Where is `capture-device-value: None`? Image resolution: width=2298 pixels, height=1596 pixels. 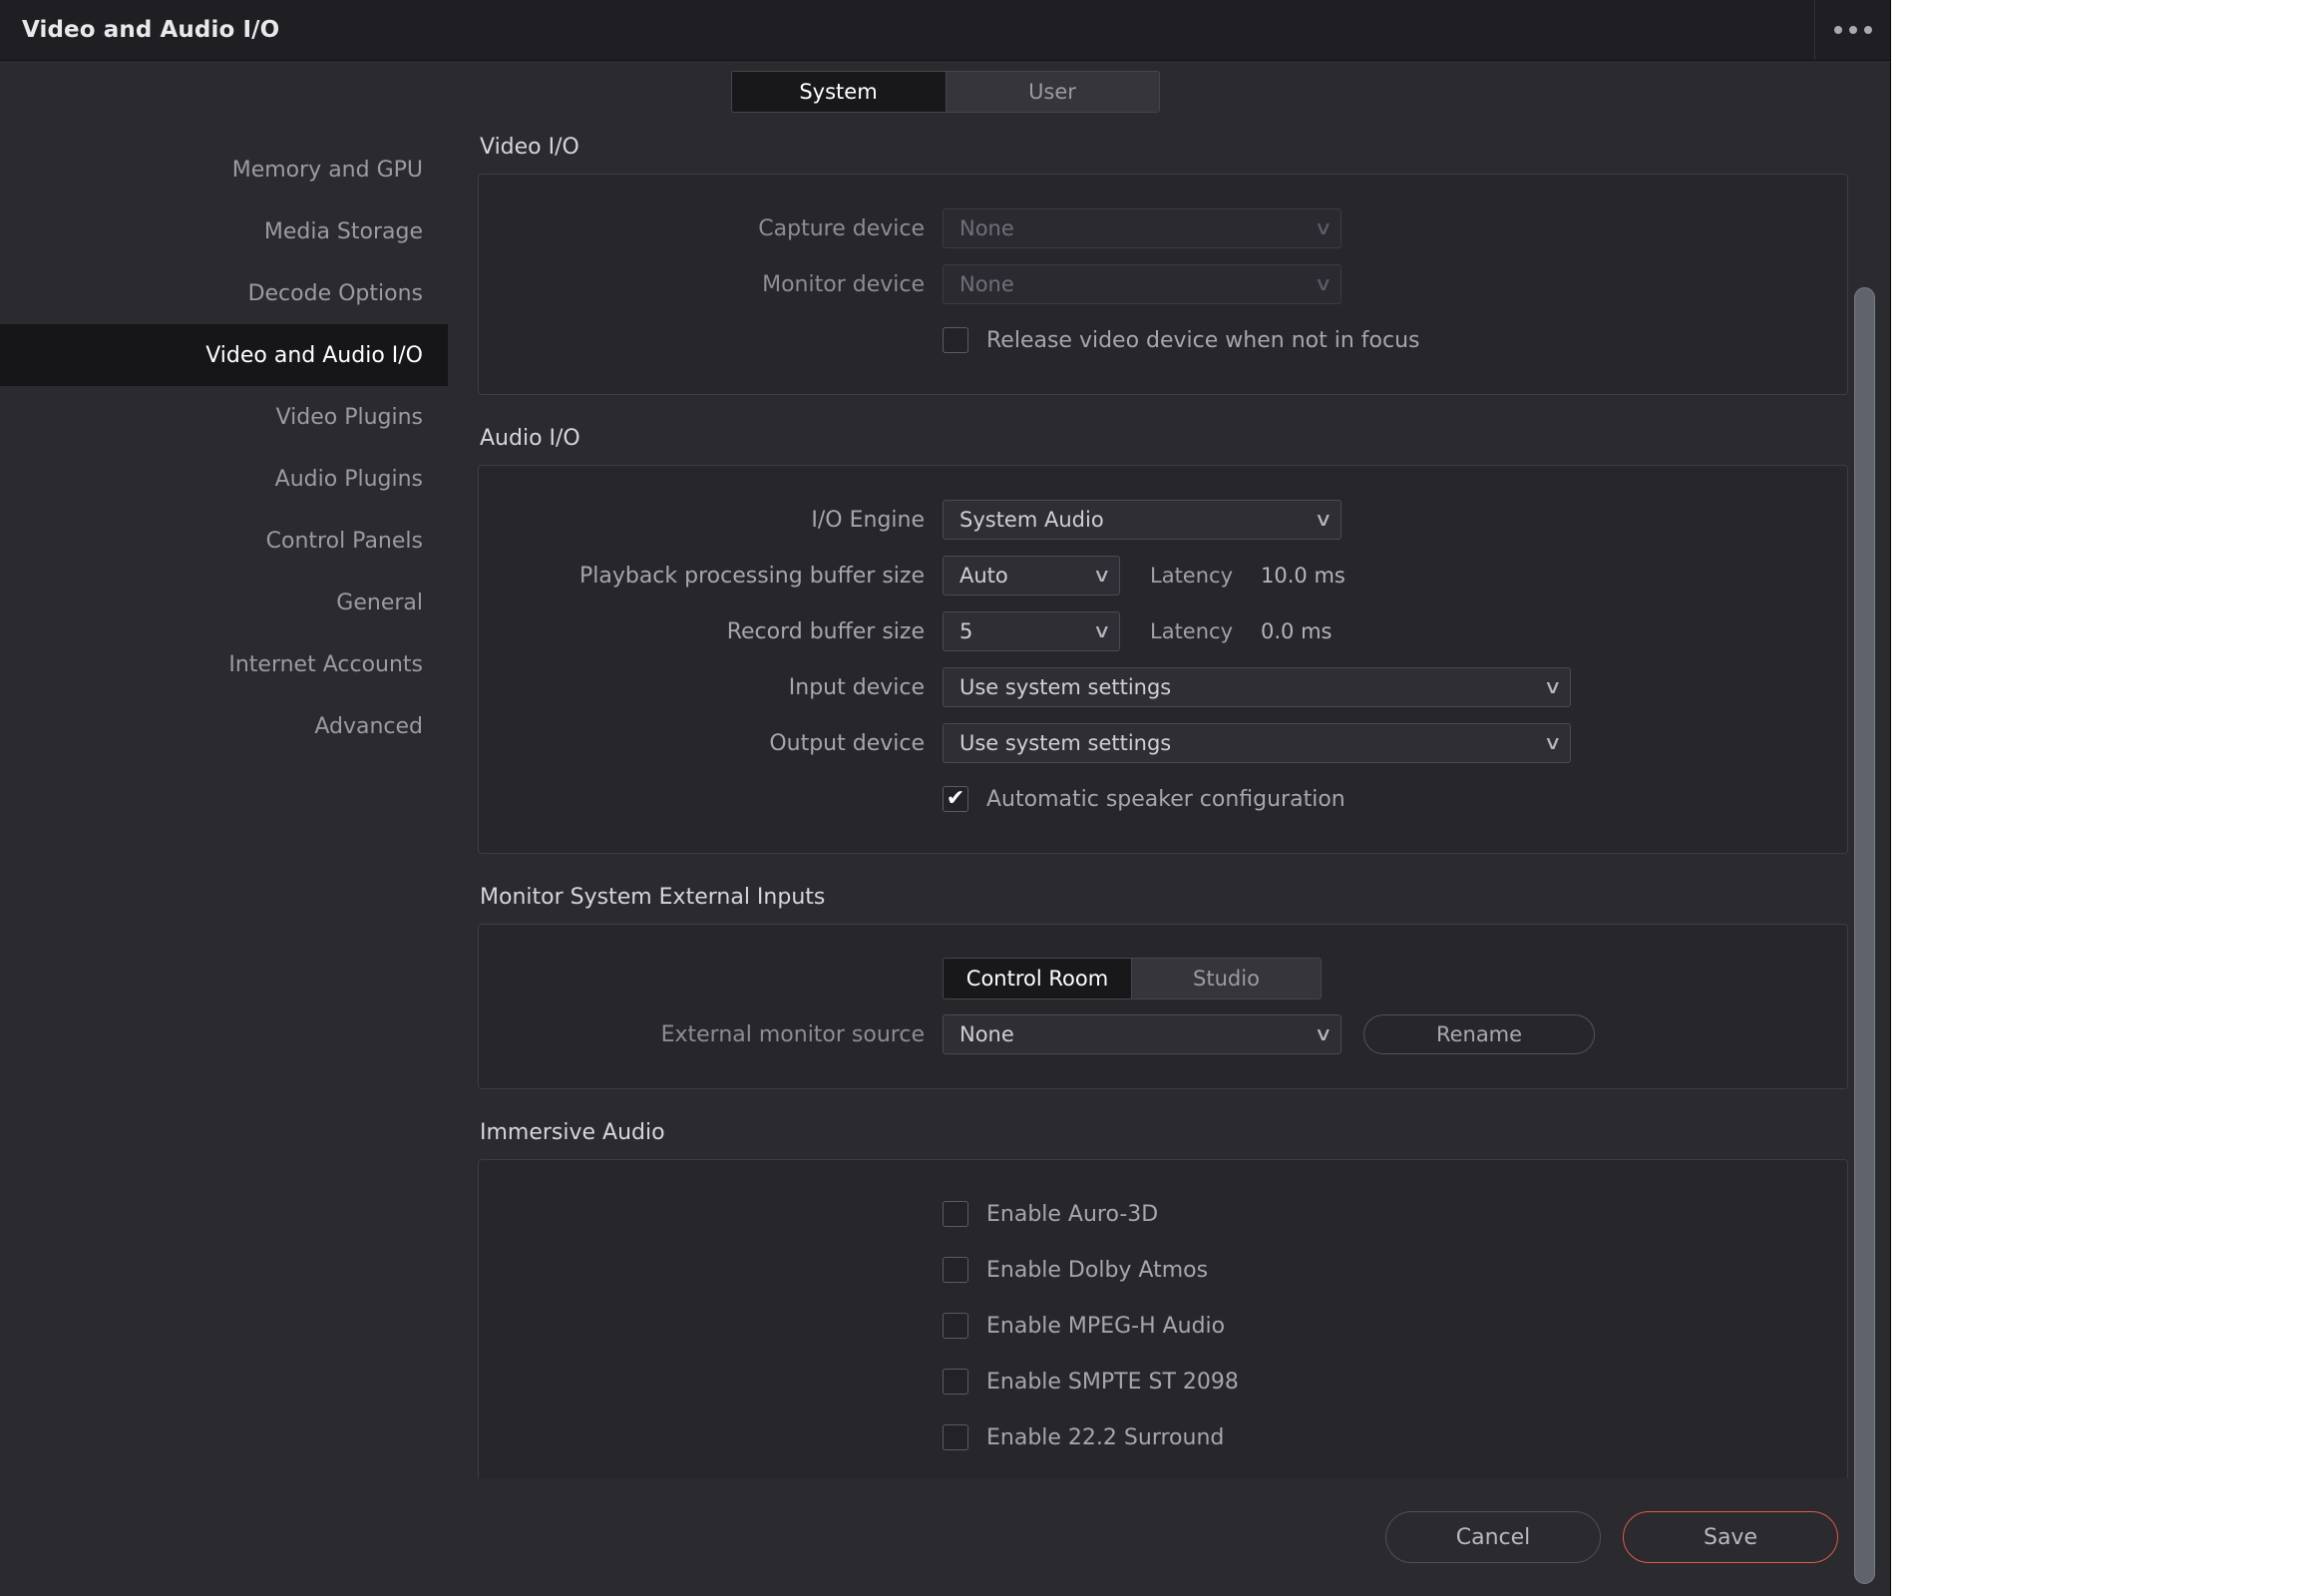
capture-device-value: None is located at coordinates (986, 228).